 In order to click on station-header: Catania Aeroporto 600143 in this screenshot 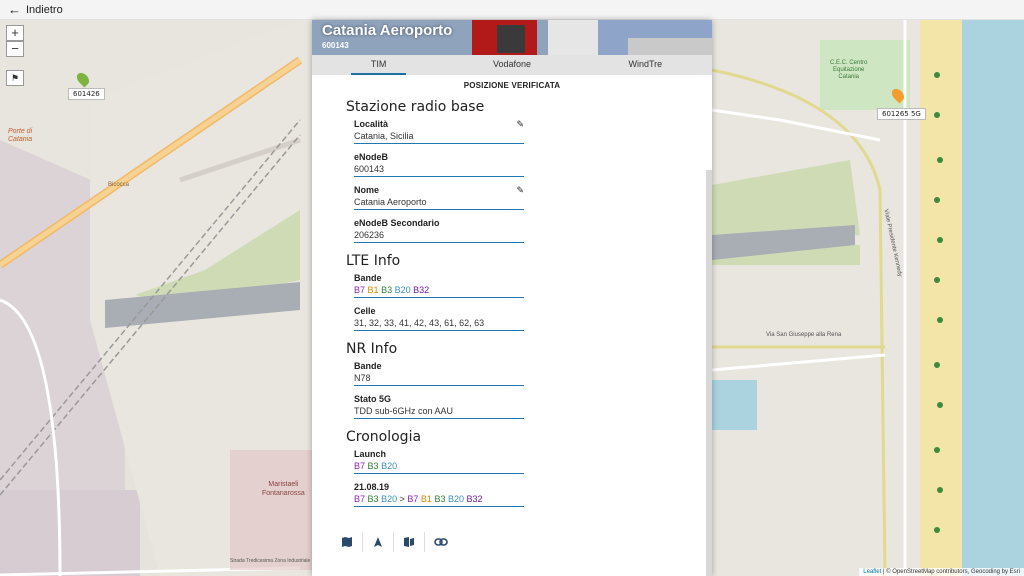, I will do `click(512, 37)`.